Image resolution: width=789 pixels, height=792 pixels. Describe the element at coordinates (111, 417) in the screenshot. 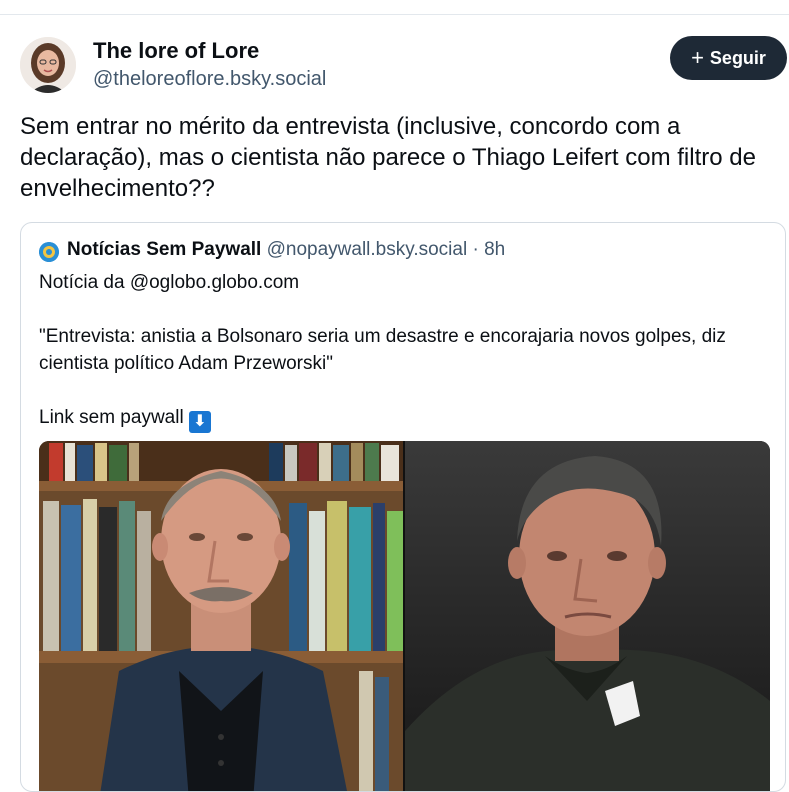

I see `quote-line-3: Link sem paywall` at that location.